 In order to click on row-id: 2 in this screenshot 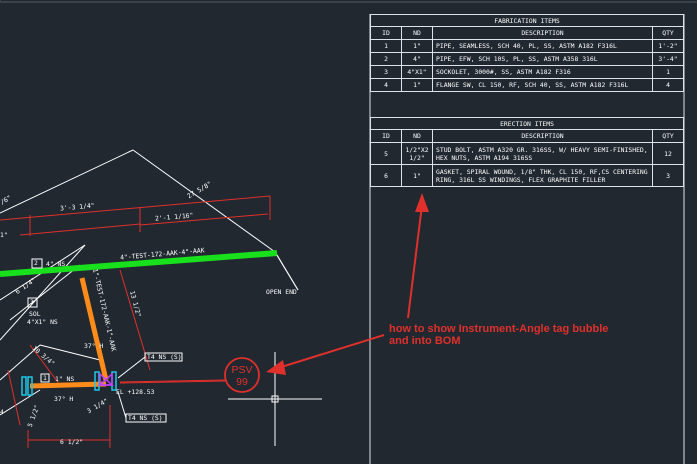, I will do `click(386, 59)`.